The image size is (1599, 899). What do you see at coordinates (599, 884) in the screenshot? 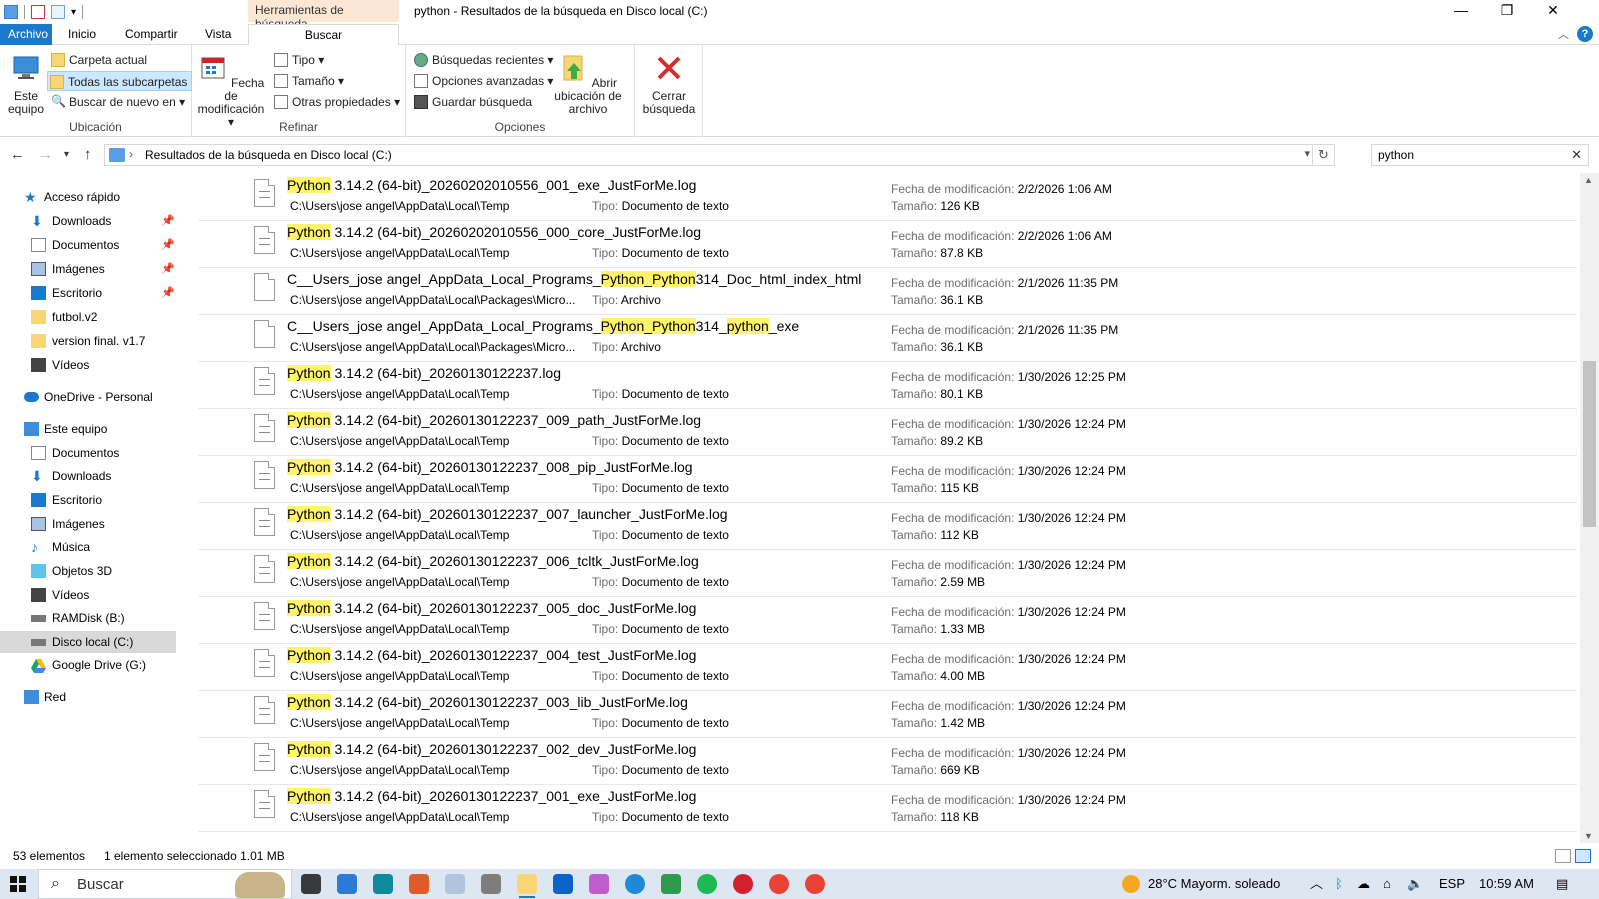
I see `copilot-icon` at bounding box center [599, 884].